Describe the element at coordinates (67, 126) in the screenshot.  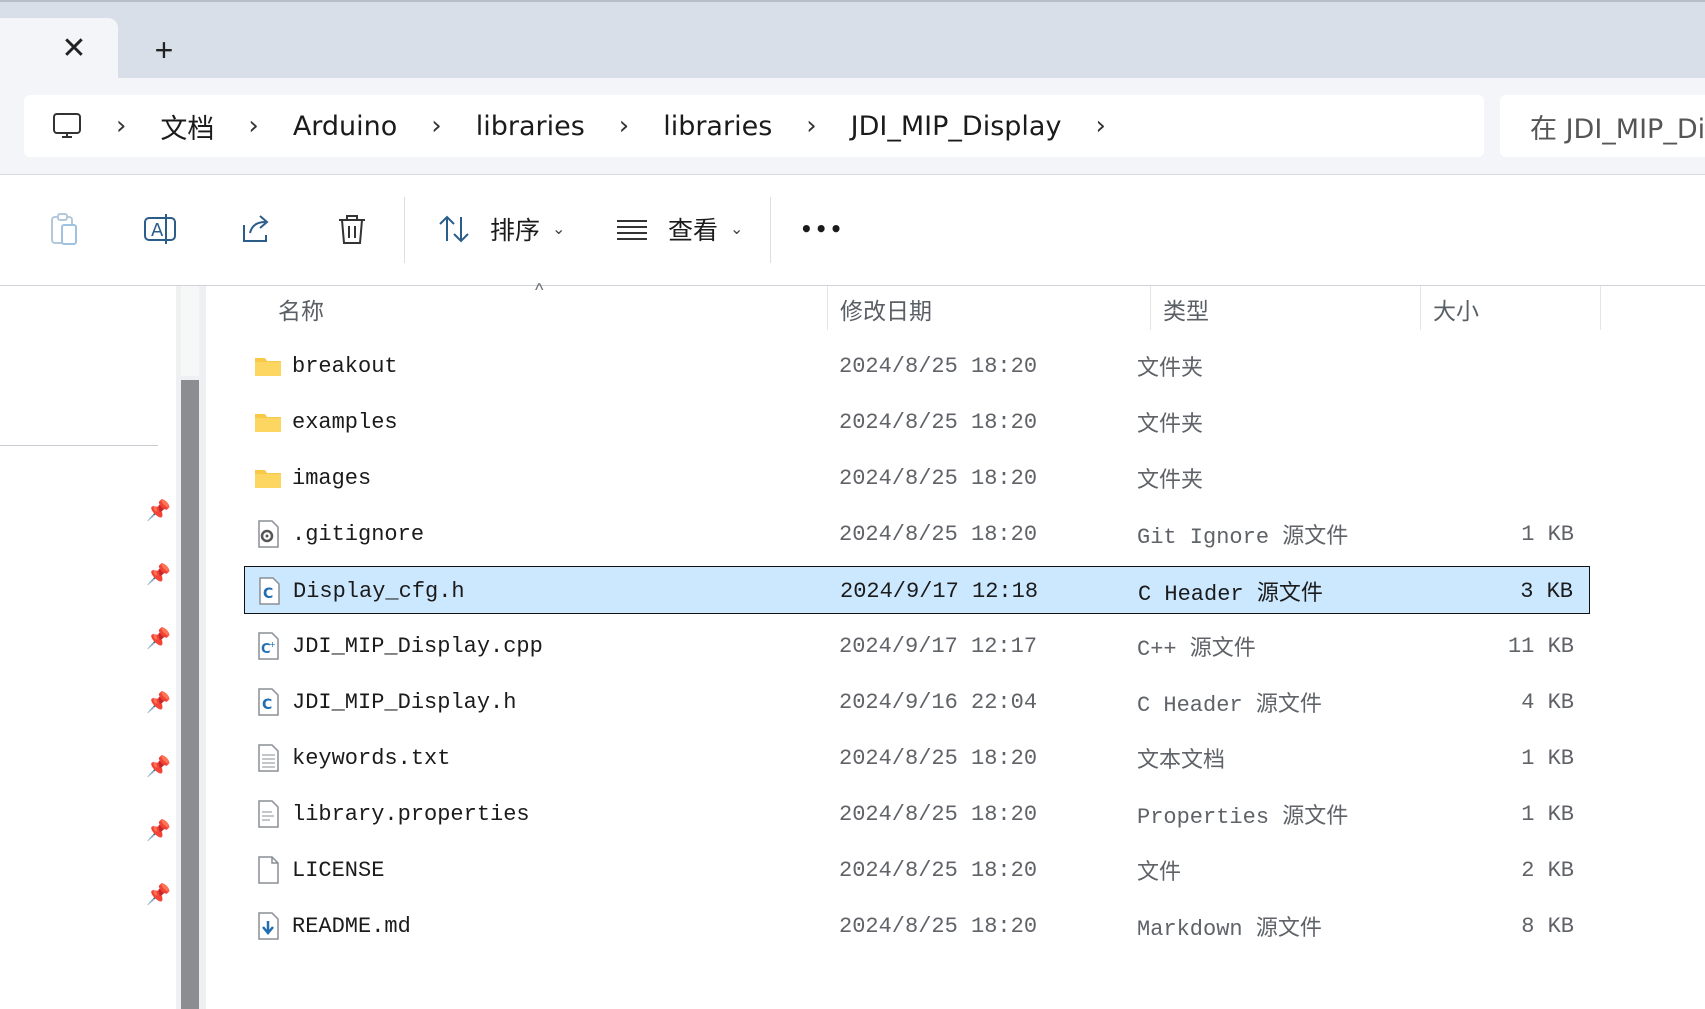
I see `computer-icon` at that location.